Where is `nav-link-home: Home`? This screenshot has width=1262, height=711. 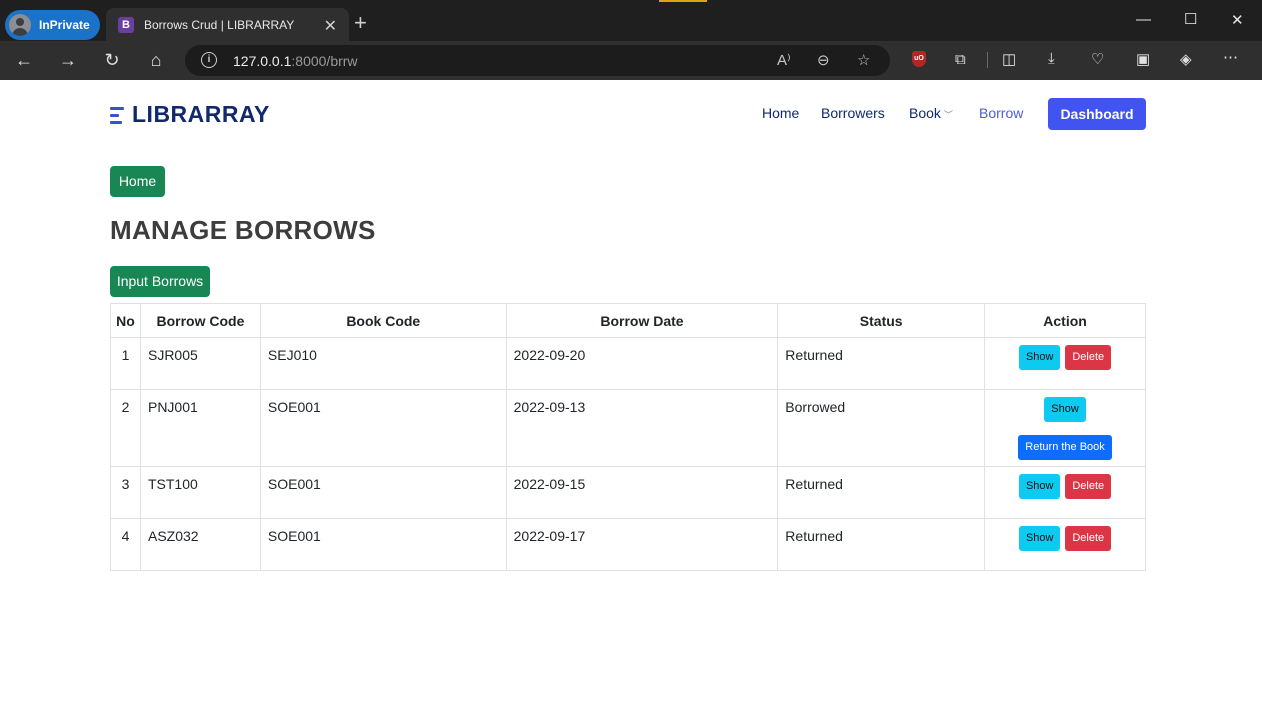 nav-link-home: Home is located at coordinates (780, 113).